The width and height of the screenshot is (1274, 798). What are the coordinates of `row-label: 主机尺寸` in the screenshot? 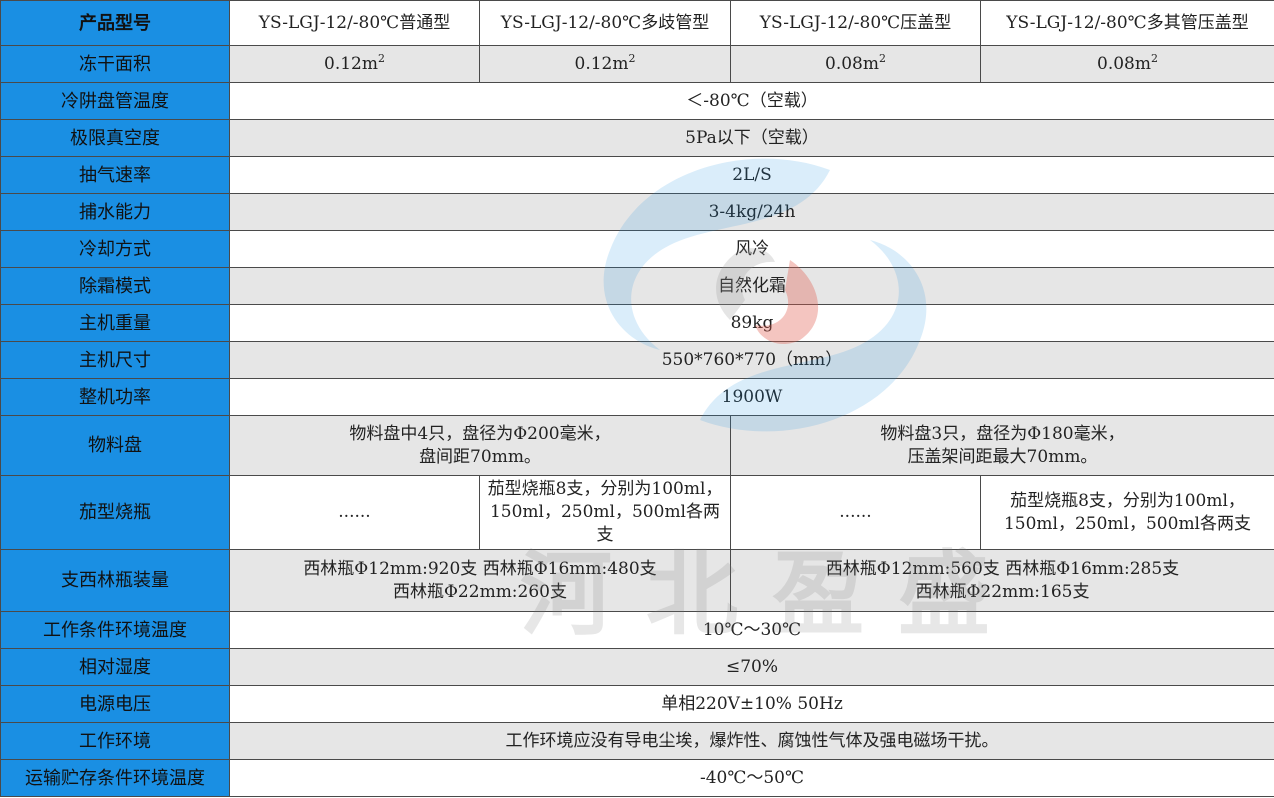 It's located at (115, 360).